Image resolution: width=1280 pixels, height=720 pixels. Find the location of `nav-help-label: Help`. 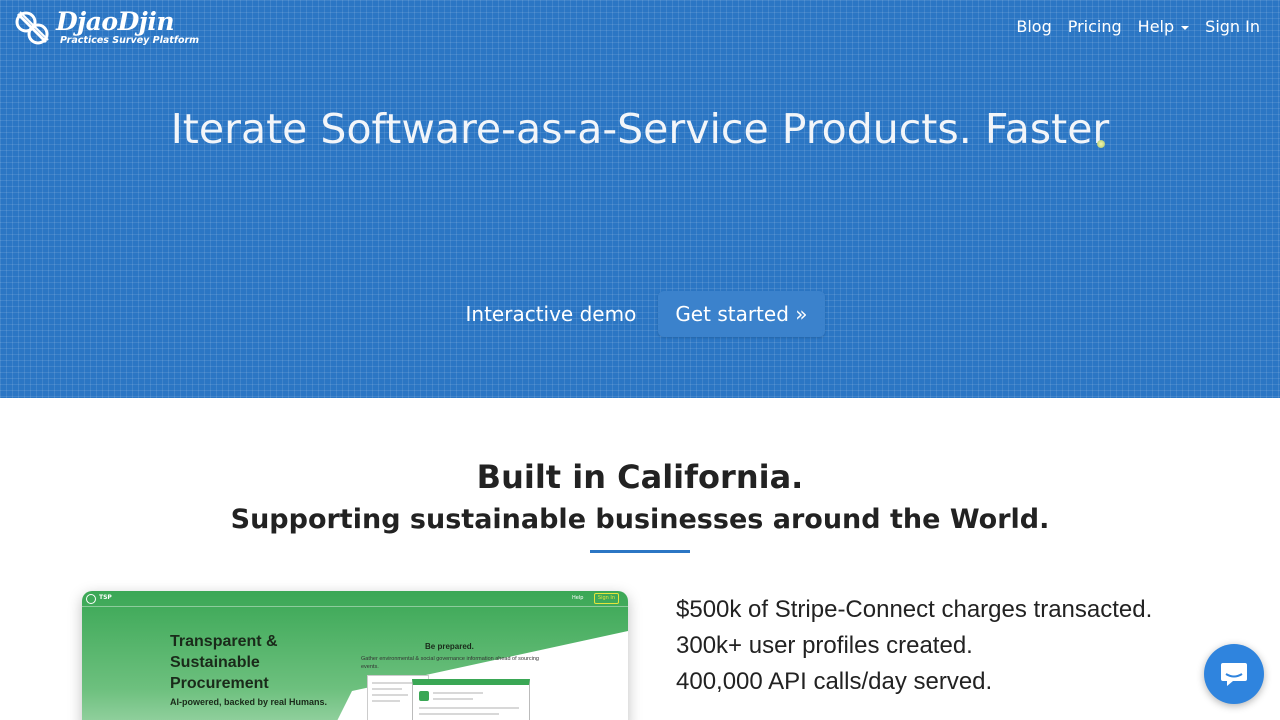

nav-help-label: Help is located at coordinates (1156, 26).